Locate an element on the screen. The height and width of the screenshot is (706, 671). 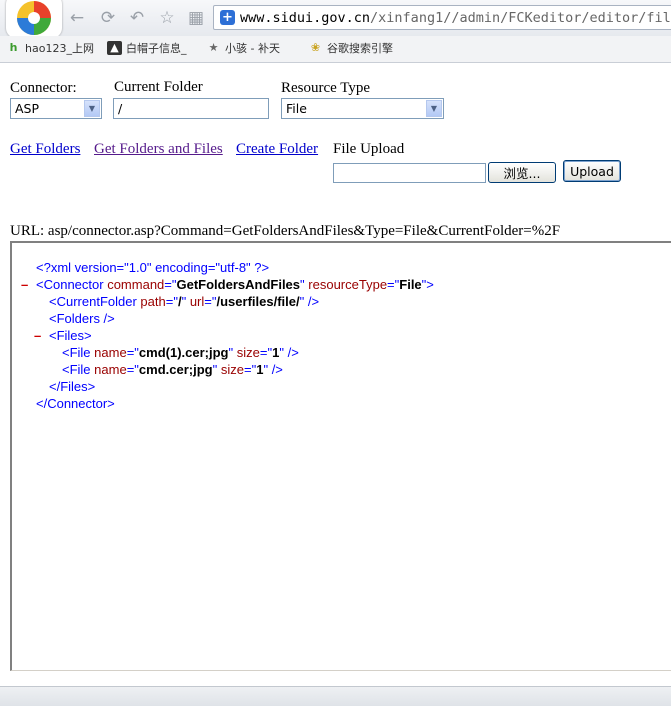
bookmark-hat: ▲ 白帽子信息_ is located at coordinates (147, 48).